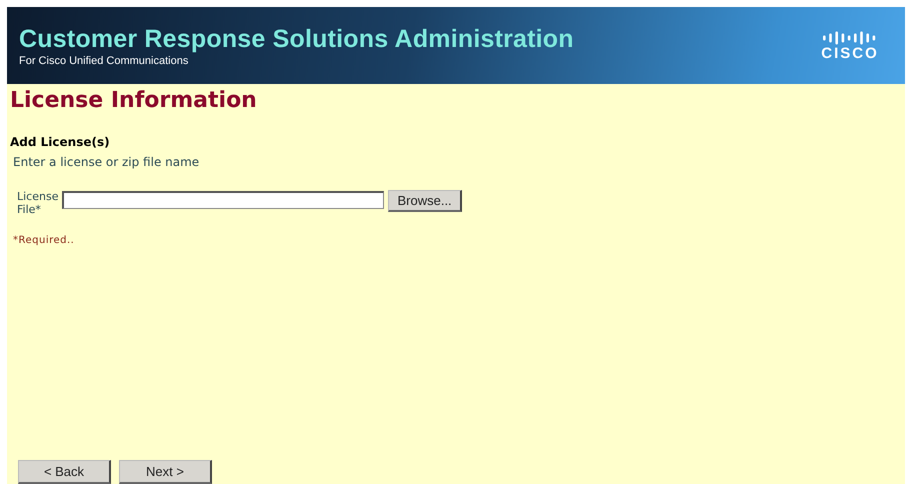  What do you see at coordinates (60, 142) in the screenshot?
I see `section-title: Add License(s)` at bounding box center [60, 142].